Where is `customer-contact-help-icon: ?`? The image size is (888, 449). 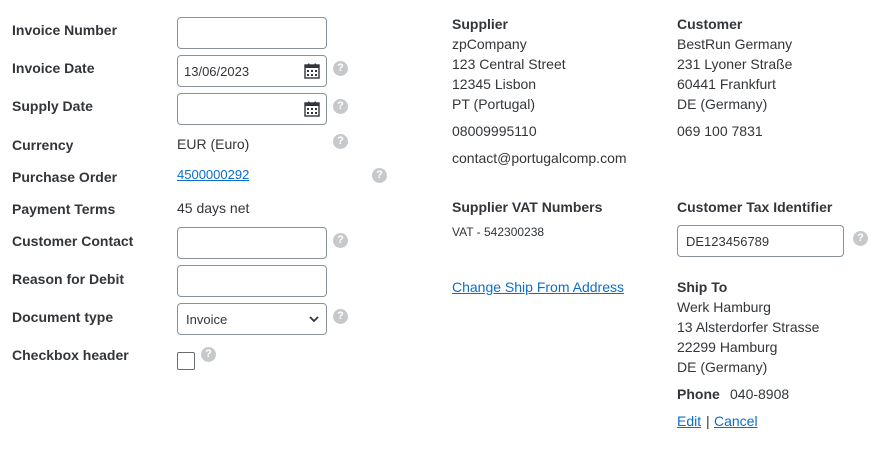
customer-contact-help-icon: ? is located at coordinates (340, 240).